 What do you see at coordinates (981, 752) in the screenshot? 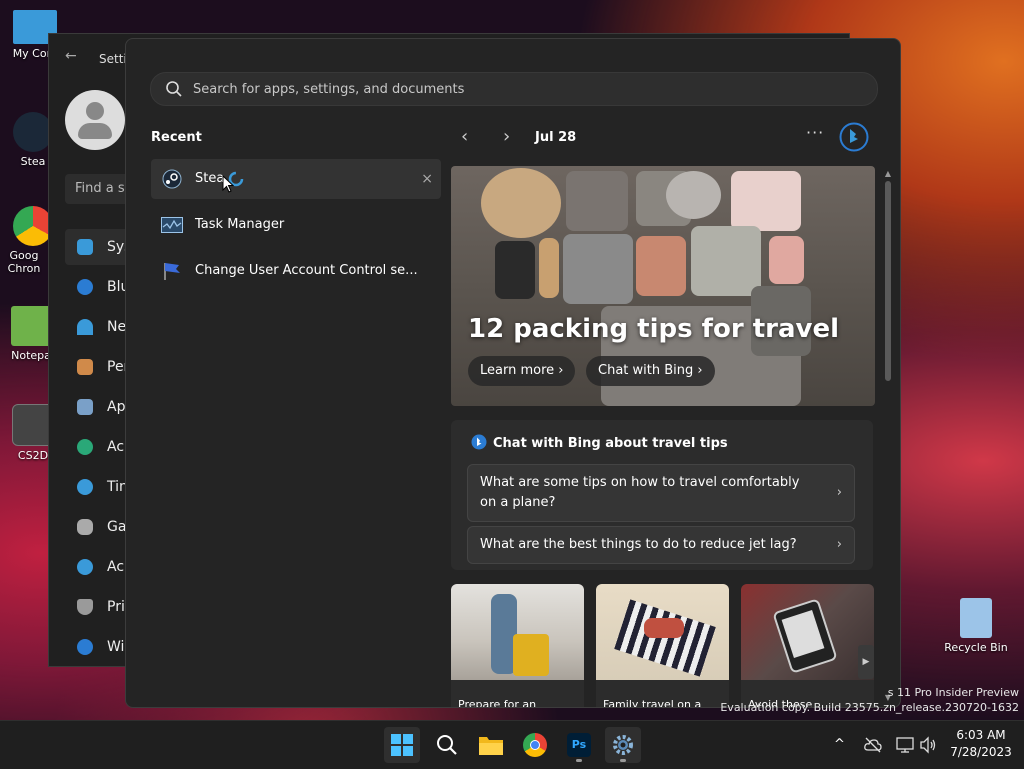
I see `clock-date: 7/28/2023` at bounding box center [981, 752].